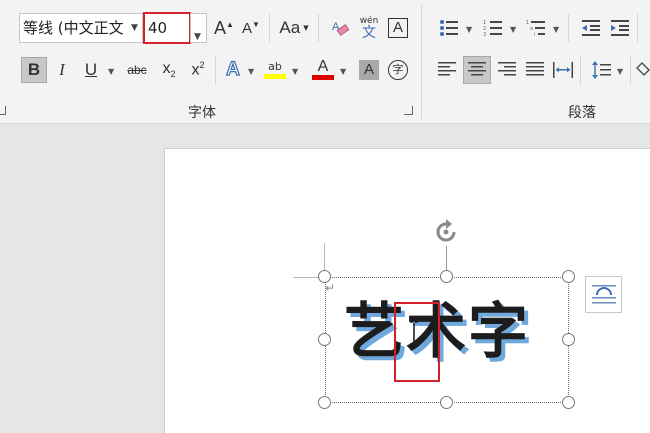 This screenshot has height=433, width=650. I want to click on line-spacing-icon, so click(601, 70).